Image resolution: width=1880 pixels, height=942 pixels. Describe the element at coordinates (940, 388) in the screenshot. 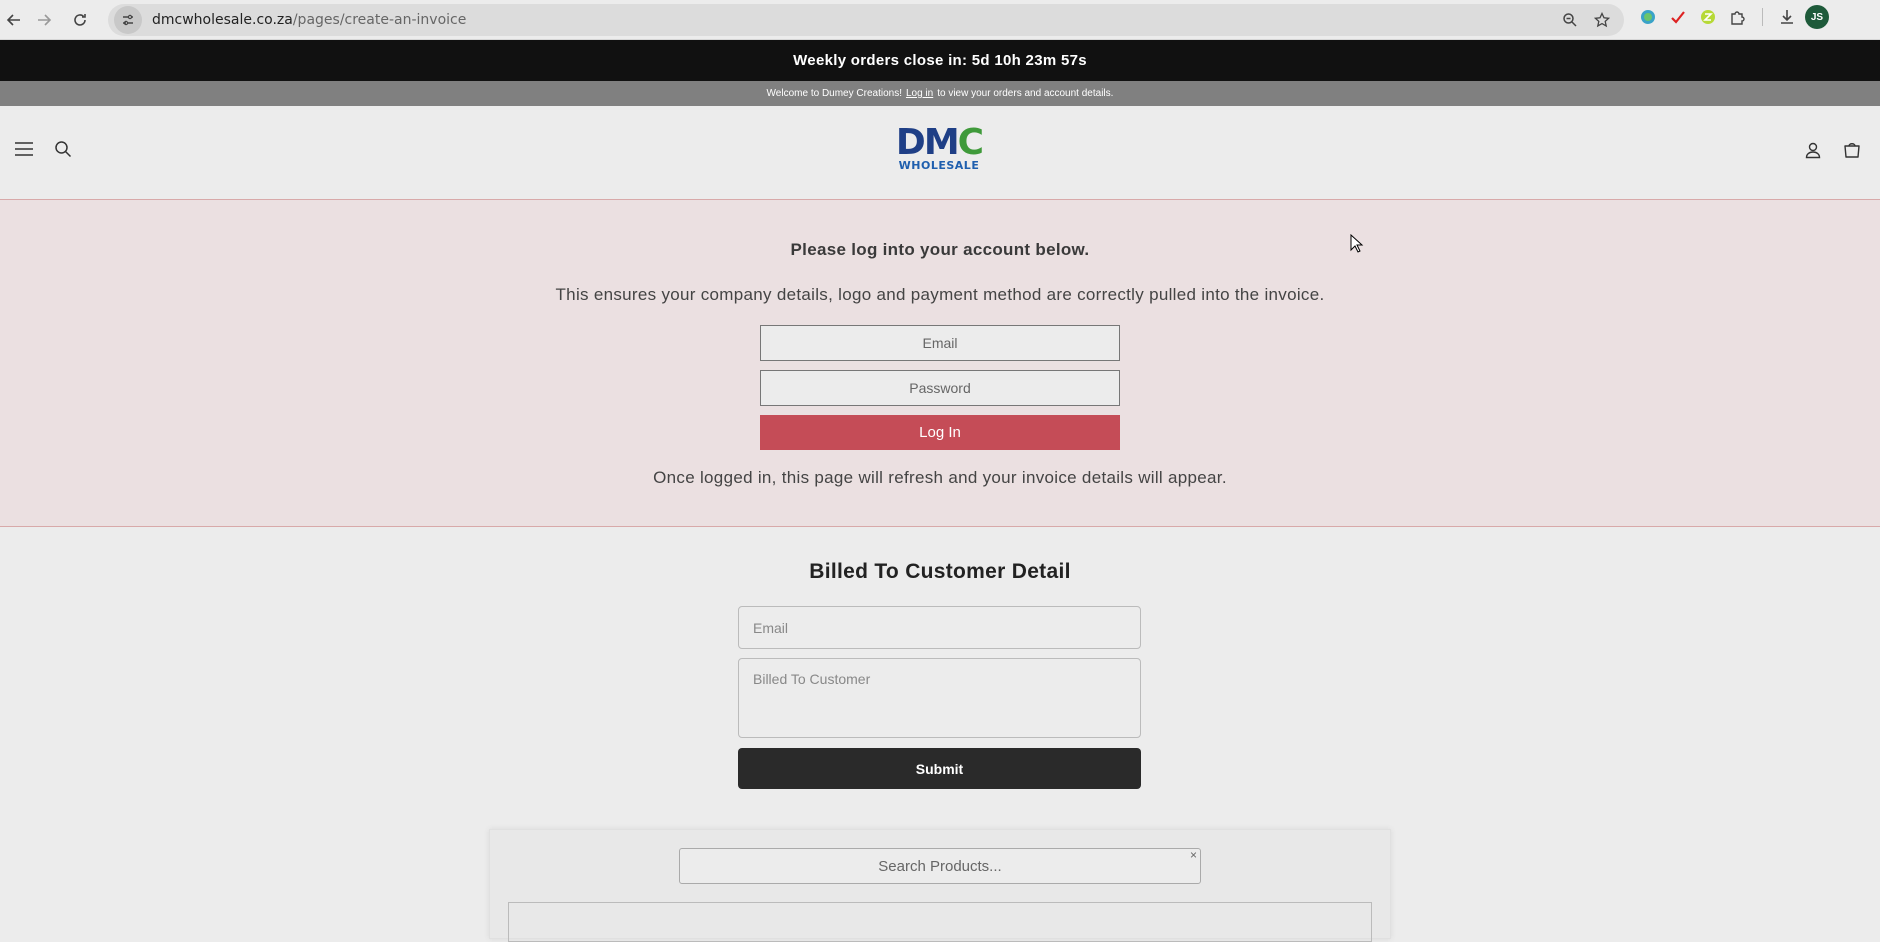

I see `login-password-input` at that location.